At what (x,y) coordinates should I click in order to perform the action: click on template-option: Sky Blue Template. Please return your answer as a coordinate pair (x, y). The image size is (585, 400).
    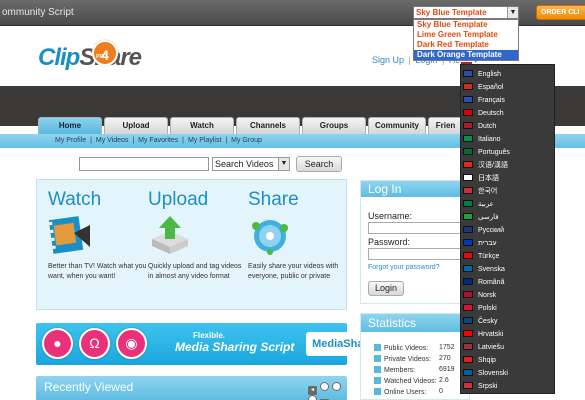
    Looking at the image, I should click on (466, 25).